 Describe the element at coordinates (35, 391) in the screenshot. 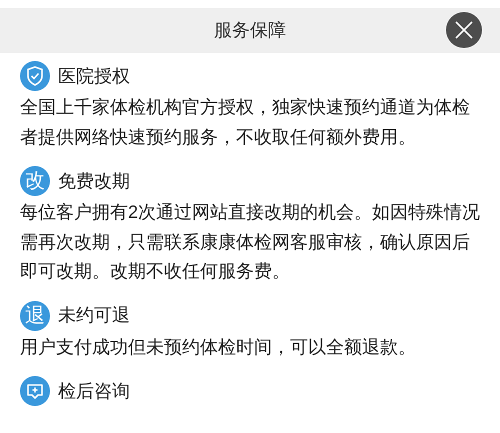

I see `chat-plus-icon` at that location.